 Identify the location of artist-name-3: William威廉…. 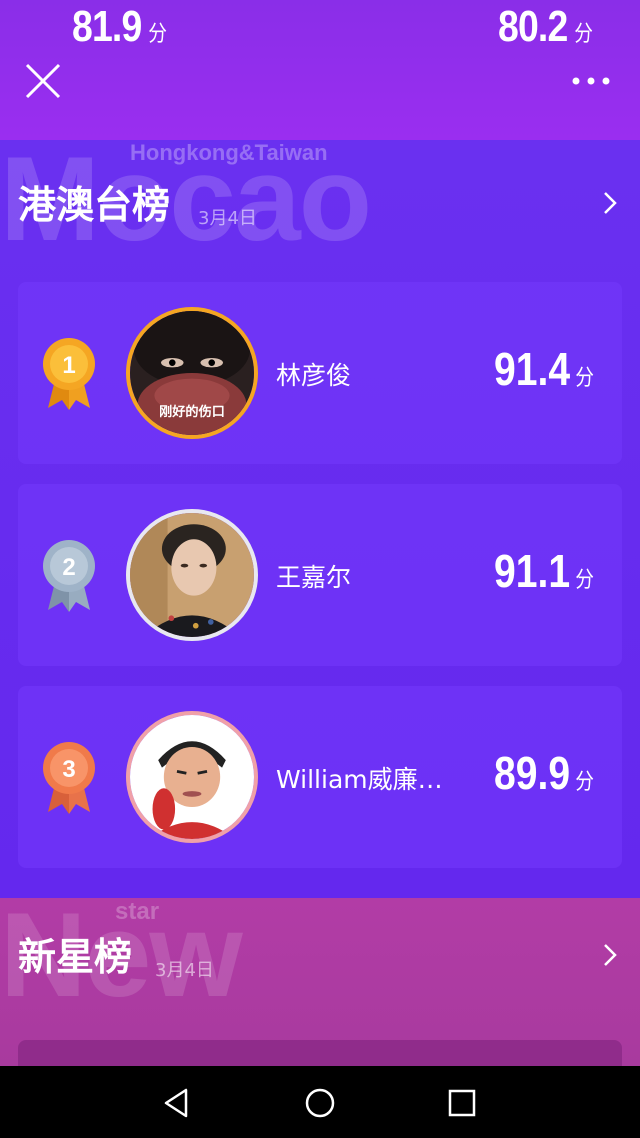
(359, 779).